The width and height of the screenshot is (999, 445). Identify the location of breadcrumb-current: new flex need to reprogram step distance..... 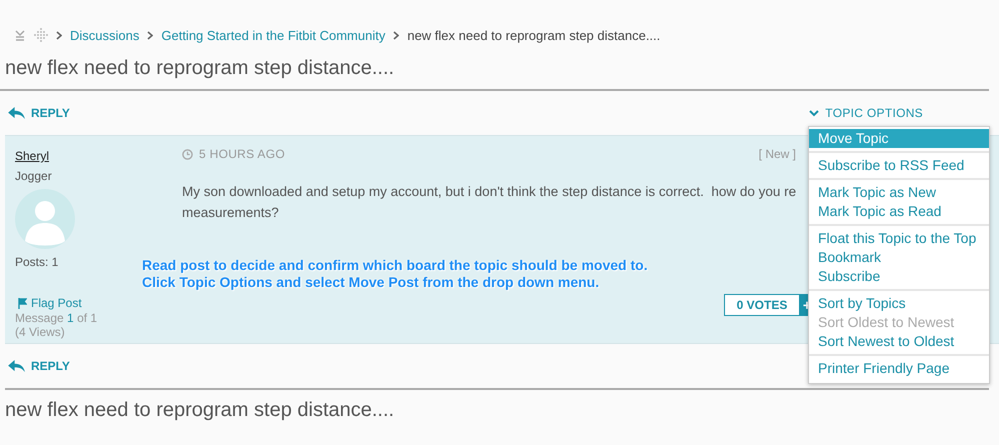
(533, 35).